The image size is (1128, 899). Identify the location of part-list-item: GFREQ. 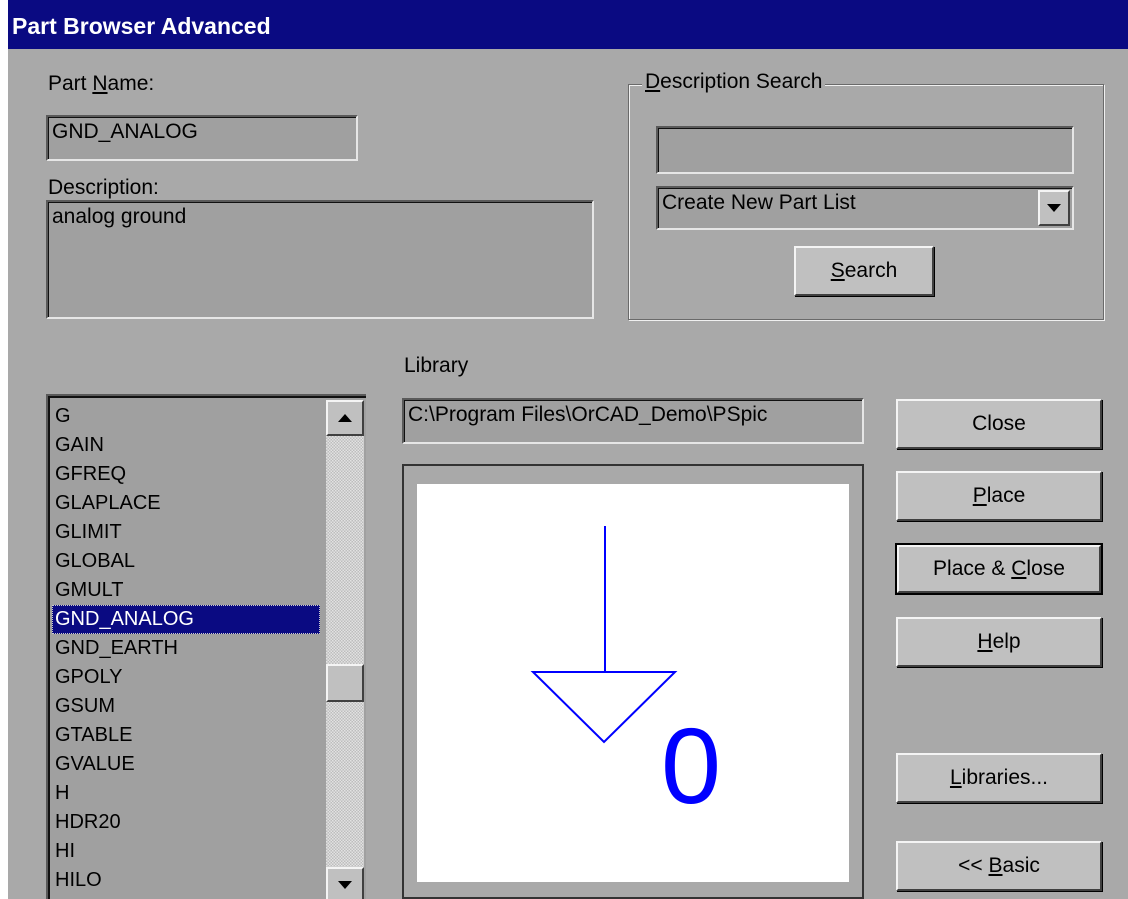
(186, 474).